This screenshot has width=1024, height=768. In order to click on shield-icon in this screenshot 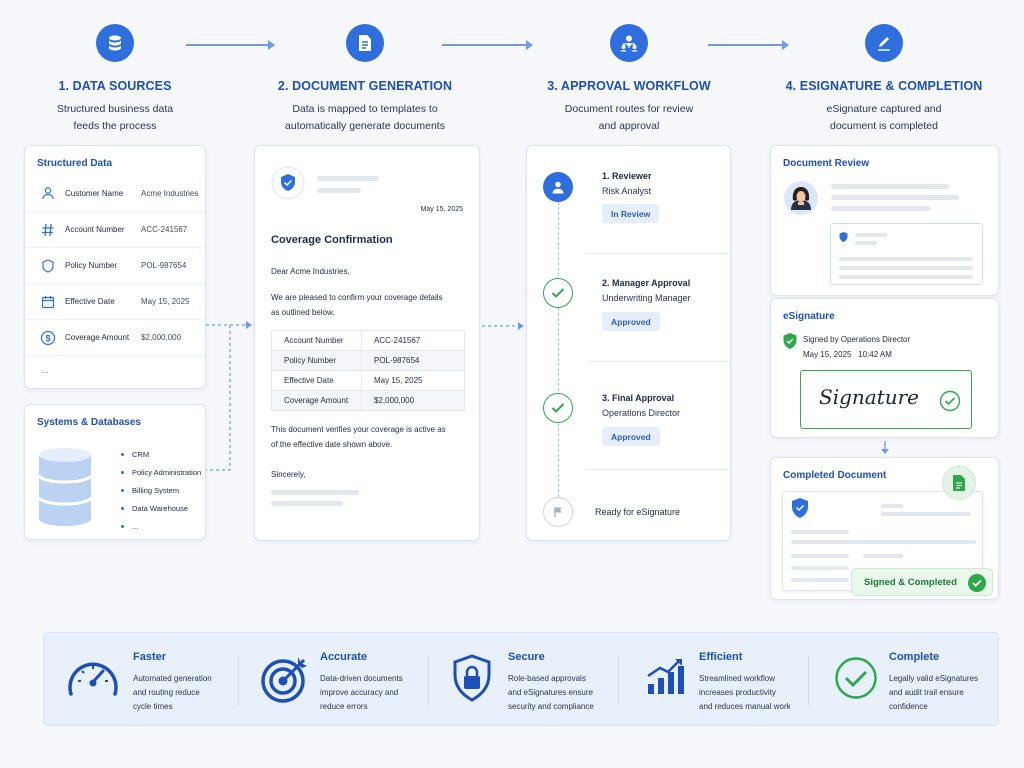, I will do `click(48, 265)`.